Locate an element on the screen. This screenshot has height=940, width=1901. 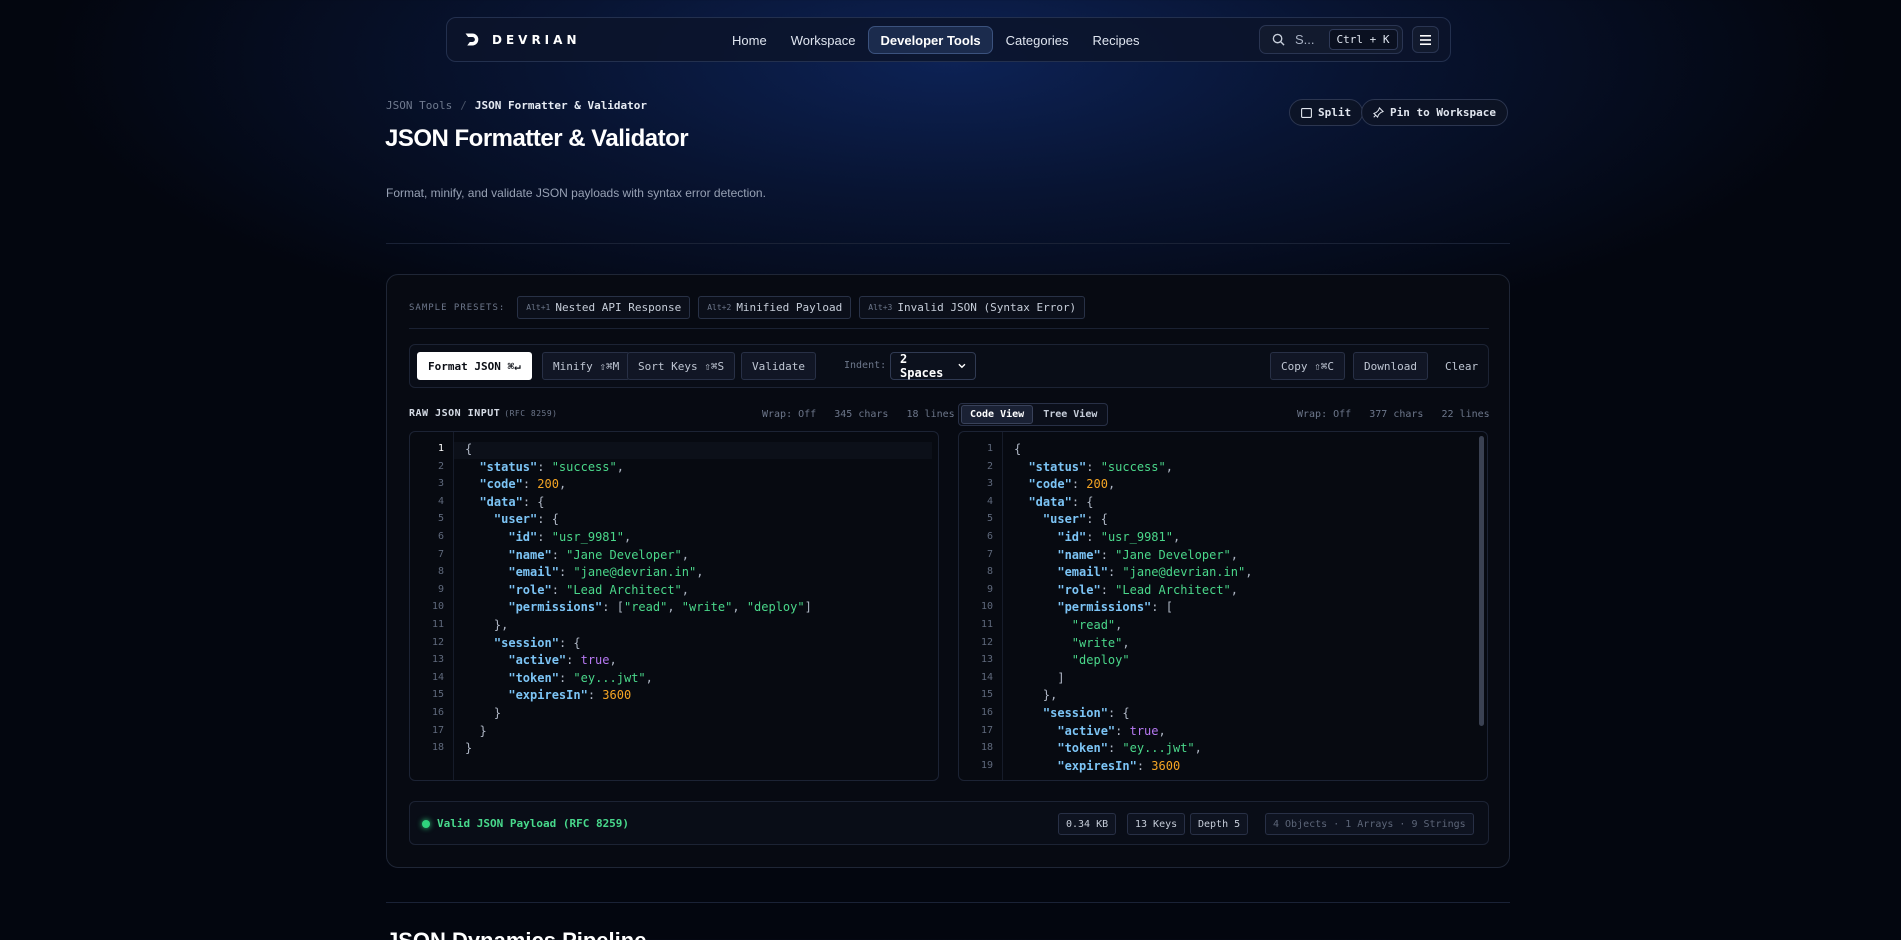
line-number: 12 is located at coordinates (437, 642).